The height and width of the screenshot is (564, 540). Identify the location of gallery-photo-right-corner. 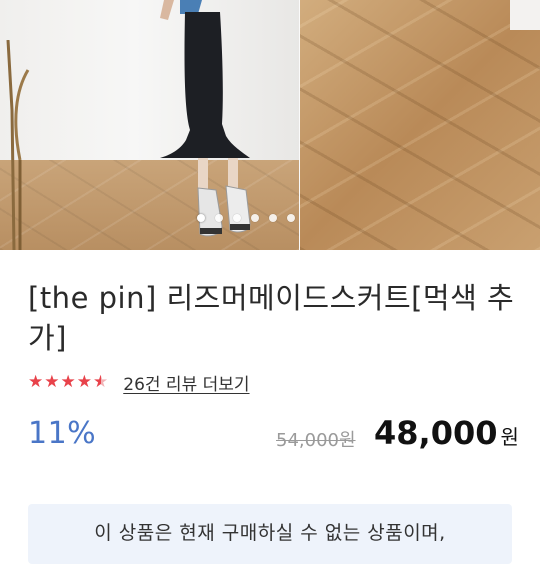
(525, 15).